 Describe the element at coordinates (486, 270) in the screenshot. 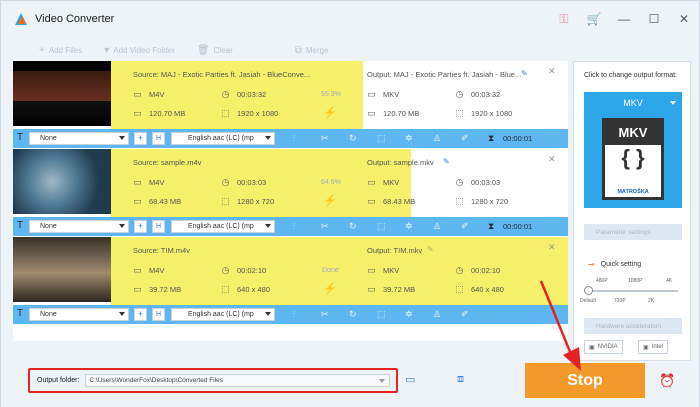

I see `output-duration-value: 00:02:10` at that location.